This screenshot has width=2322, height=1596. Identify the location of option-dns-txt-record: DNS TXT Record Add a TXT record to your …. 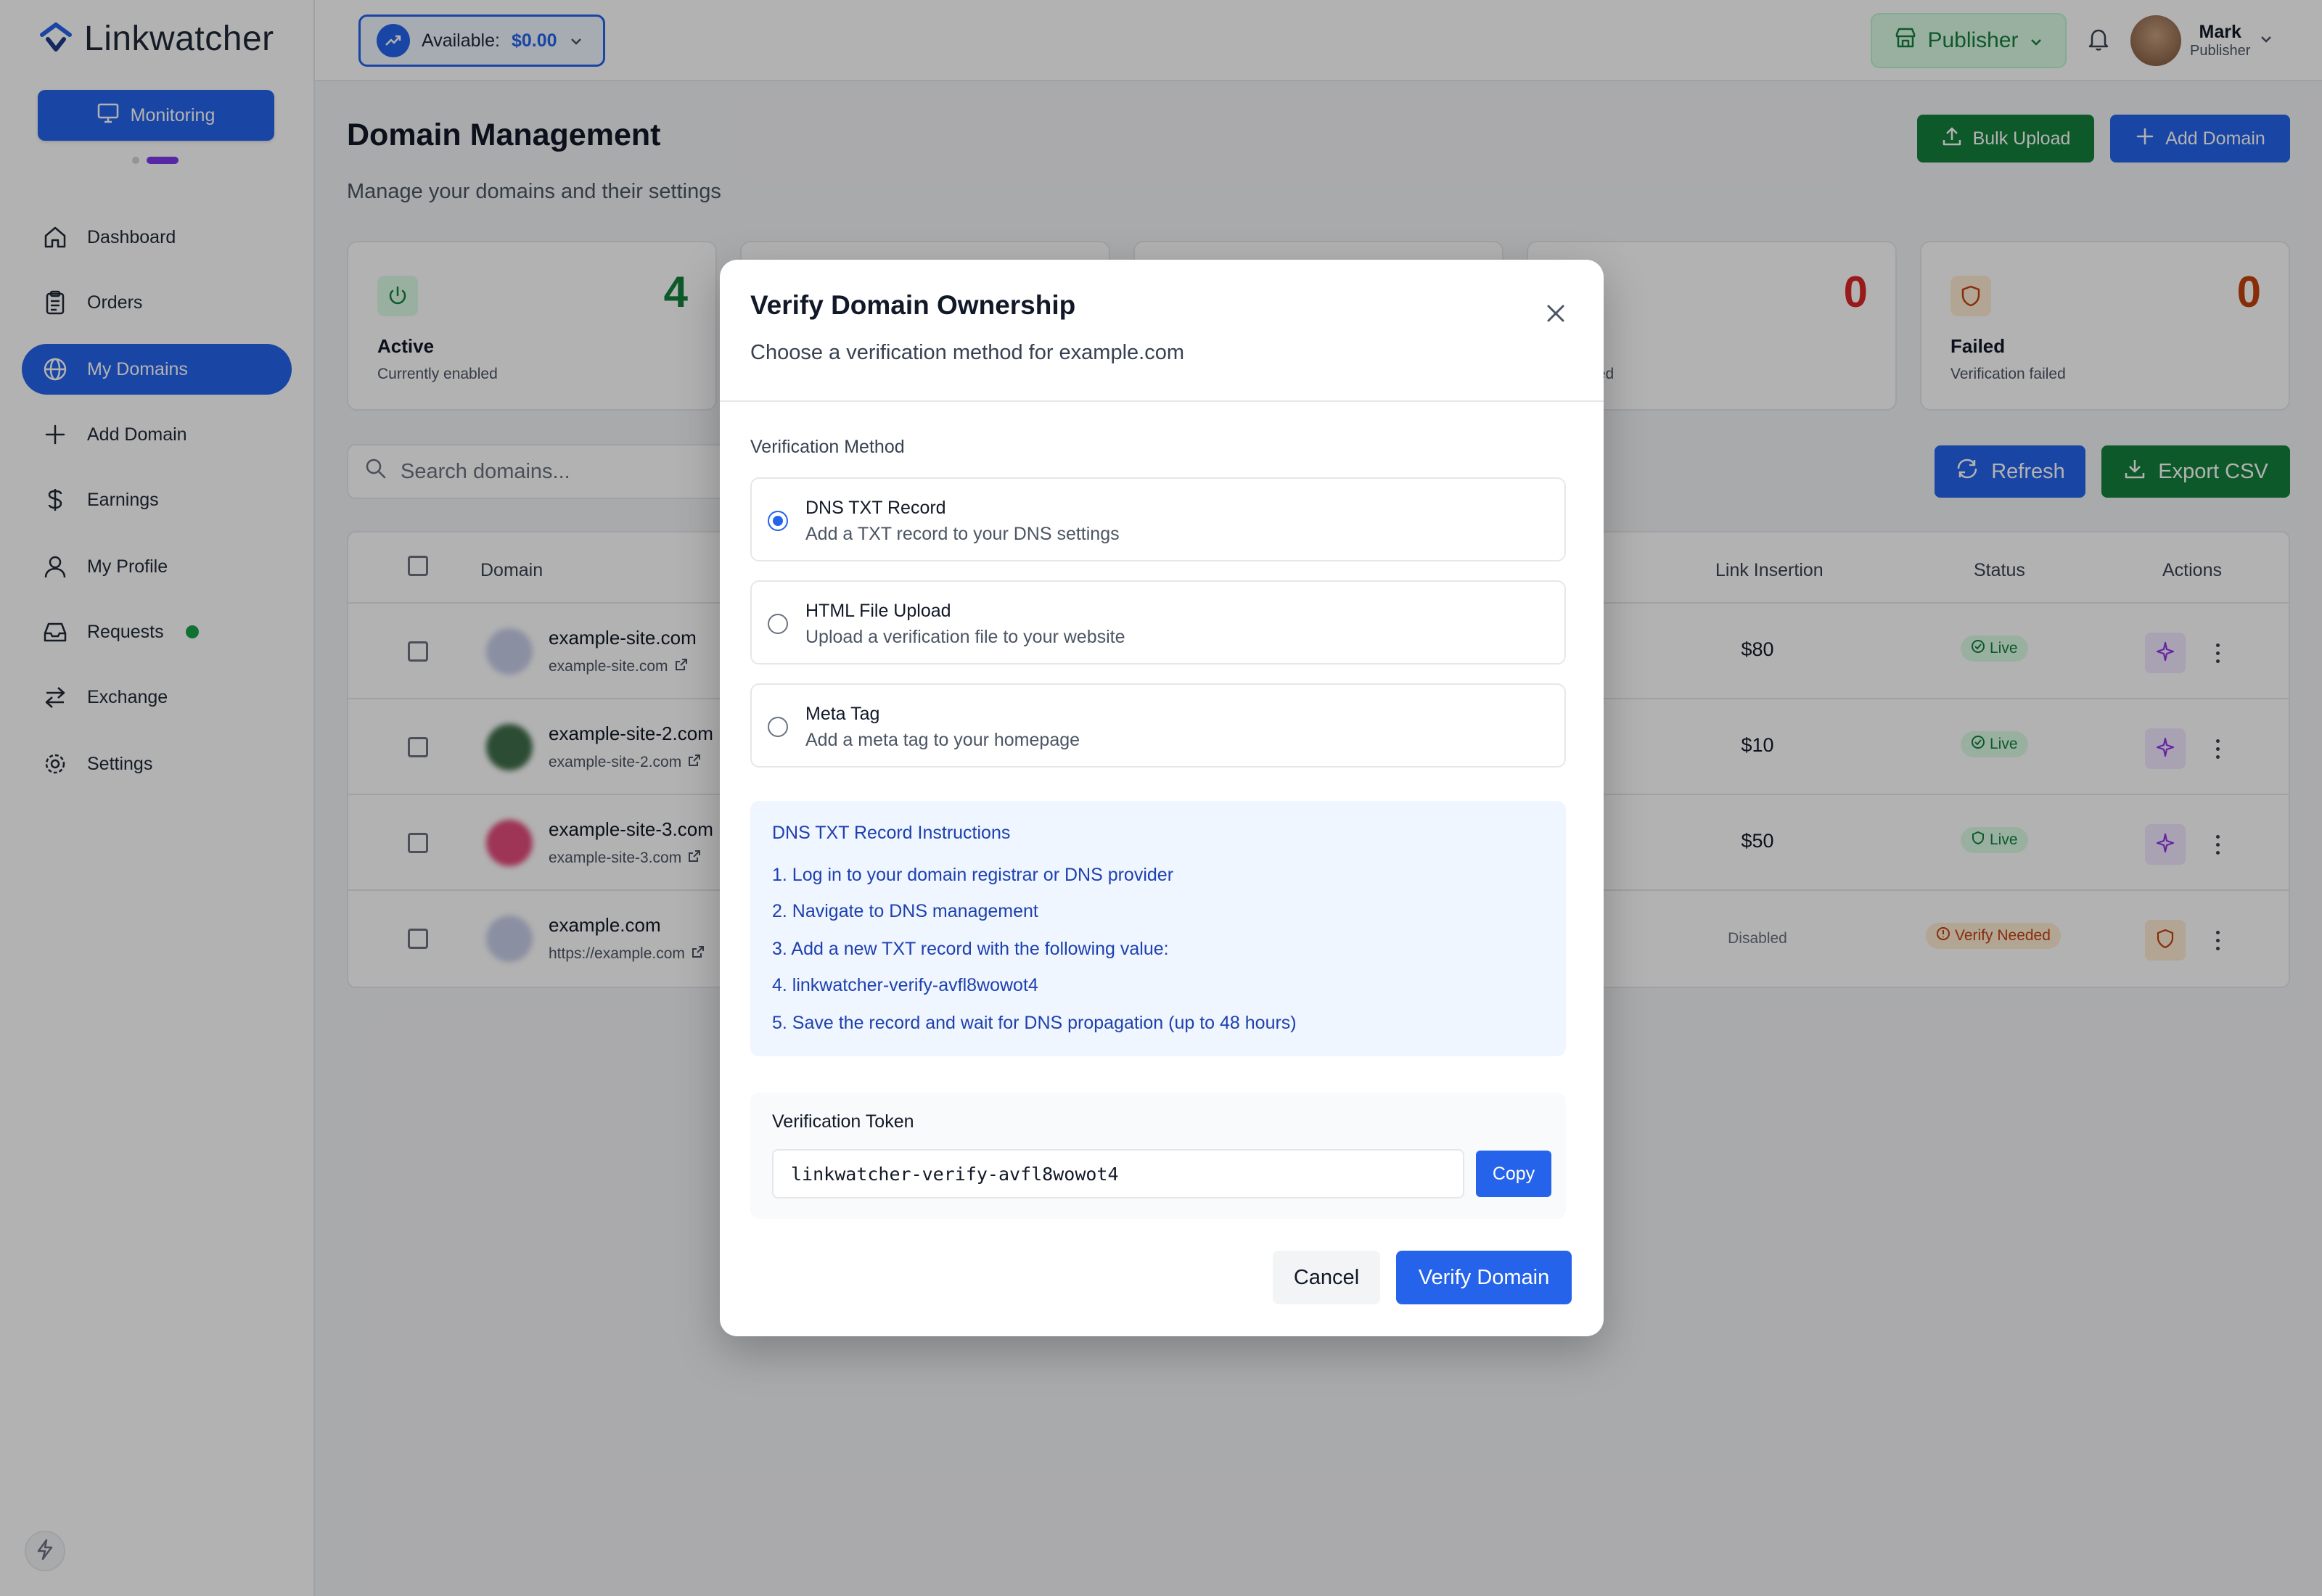
(1158, 519).